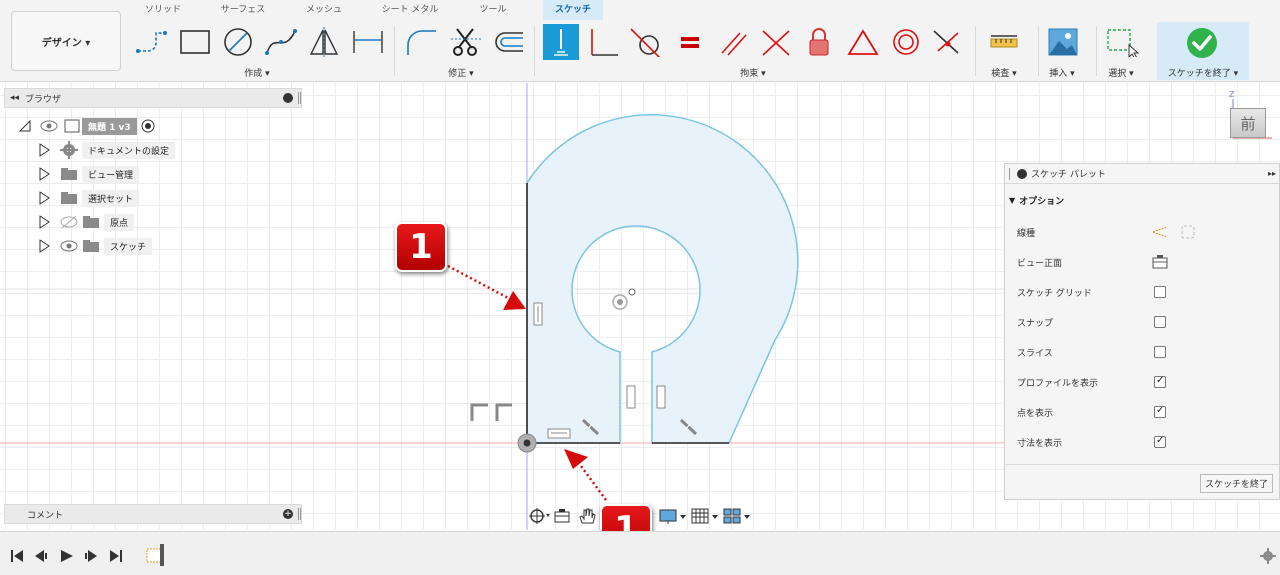 This screenshot has height=575, width=1280. I want to click on sketch-feature-icon, so click(155, 555).